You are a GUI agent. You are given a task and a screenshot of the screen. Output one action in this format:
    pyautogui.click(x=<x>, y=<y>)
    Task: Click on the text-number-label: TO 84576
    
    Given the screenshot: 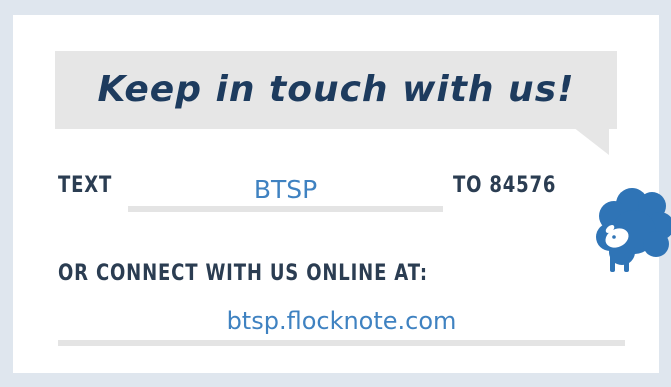 What is the action you would take?
    pyautogui.click(x=505, y=185)
    